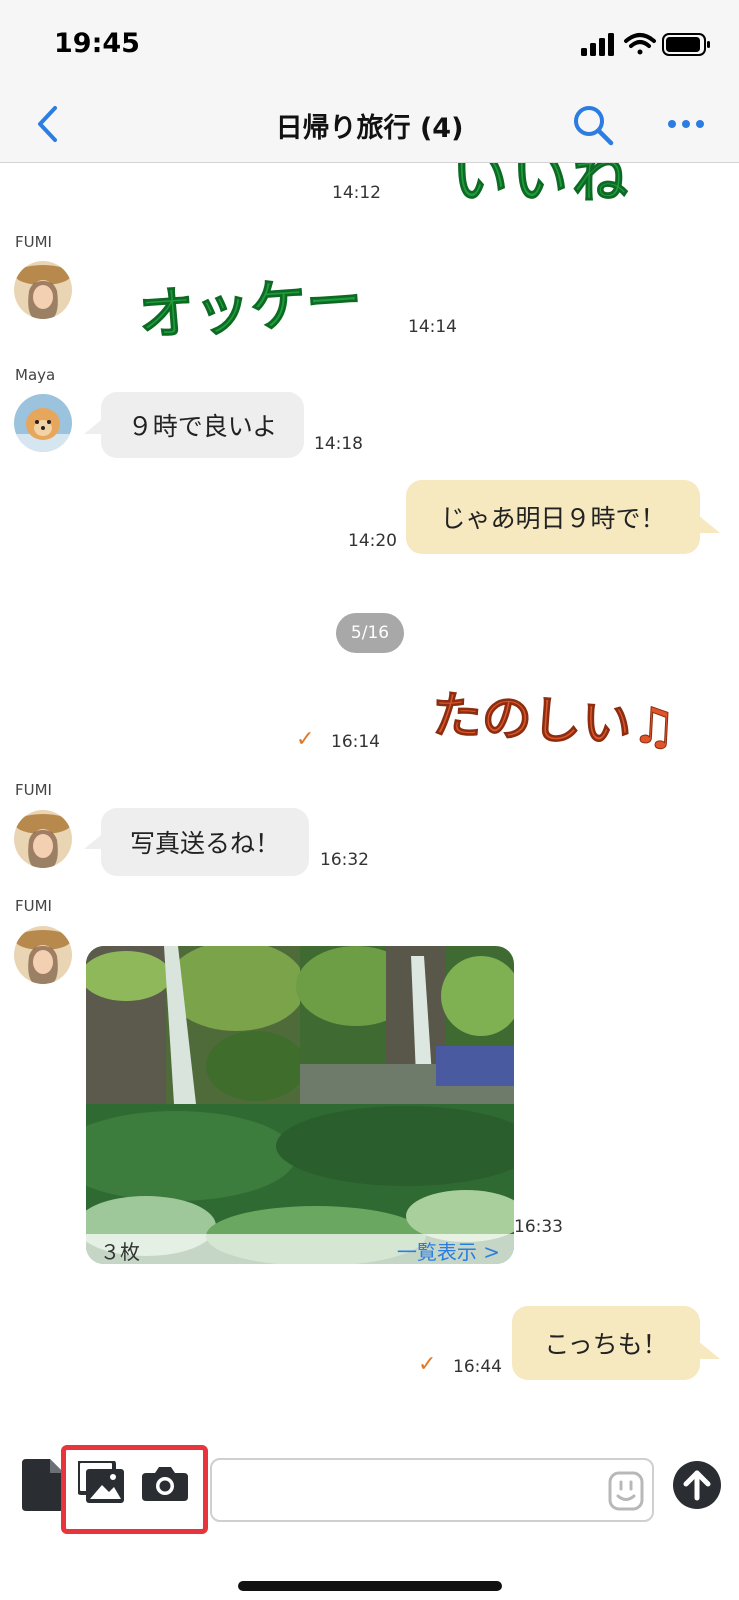  What do you see at coordinates (369, 128) in the screenshot?
I see `chat-title: 日帰り旅行 (4)` at bounding box center [369, 128].